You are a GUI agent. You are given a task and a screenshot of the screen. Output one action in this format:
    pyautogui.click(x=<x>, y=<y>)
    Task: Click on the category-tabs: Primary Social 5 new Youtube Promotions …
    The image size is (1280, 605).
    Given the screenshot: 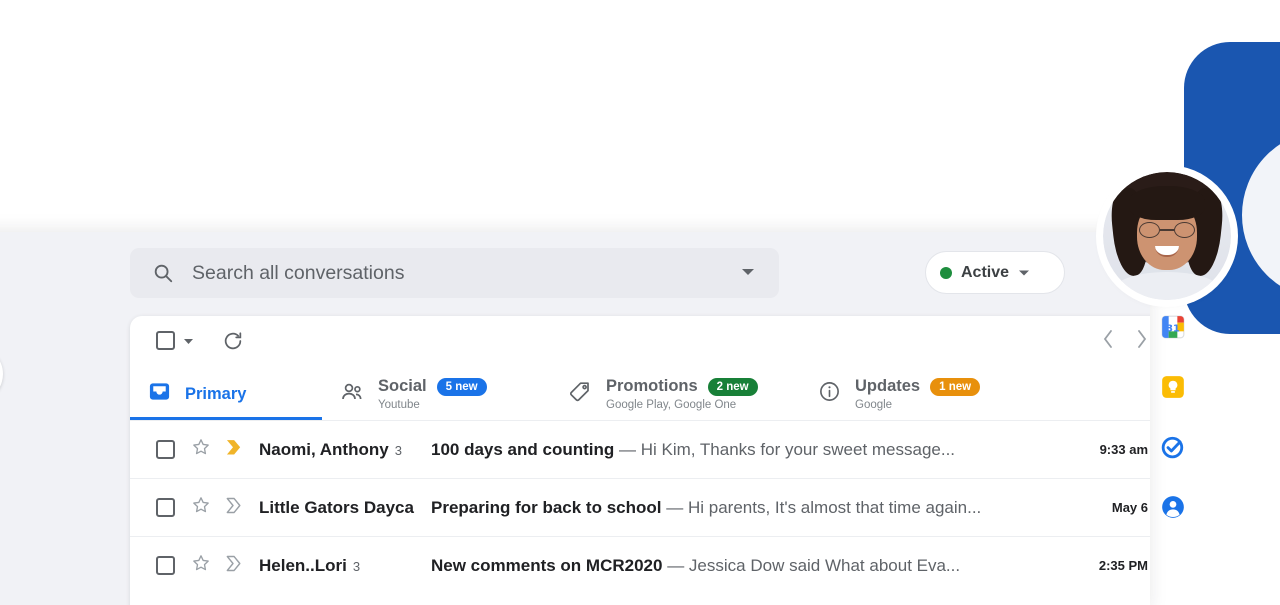 What is the action you would take?
    pyautogui.click(x=640, y=394)
    